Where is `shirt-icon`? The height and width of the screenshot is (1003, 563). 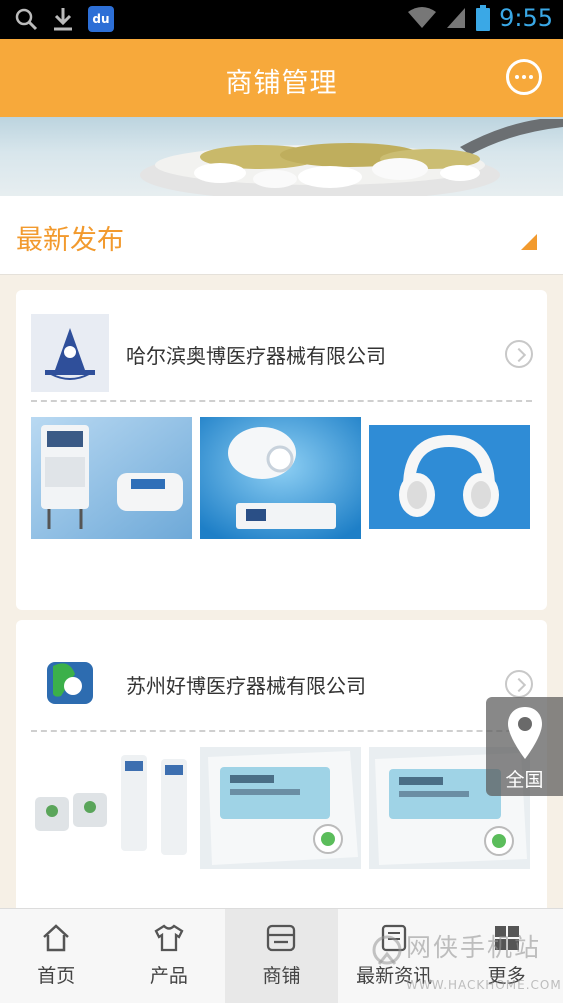 shirt-icon is located at coordinates (169, 938).